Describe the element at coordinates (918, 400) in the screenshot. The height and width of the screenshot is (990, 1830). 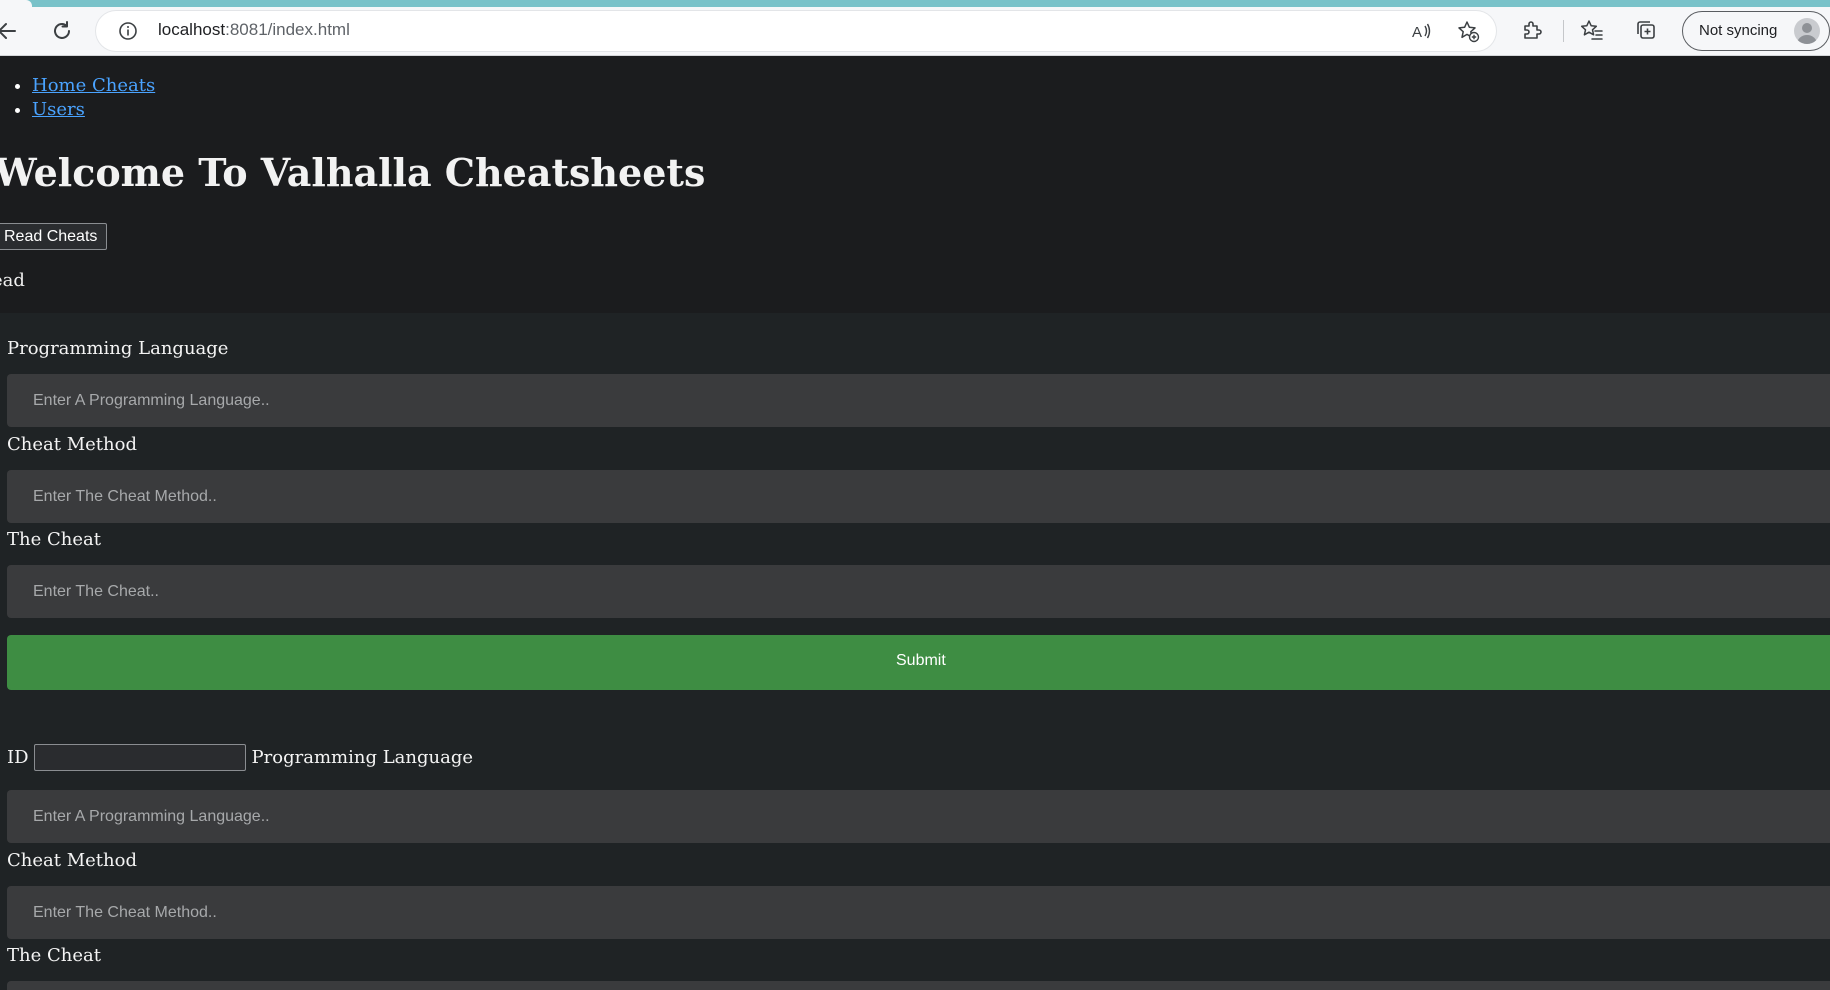
I see `create-language-input` at that location.